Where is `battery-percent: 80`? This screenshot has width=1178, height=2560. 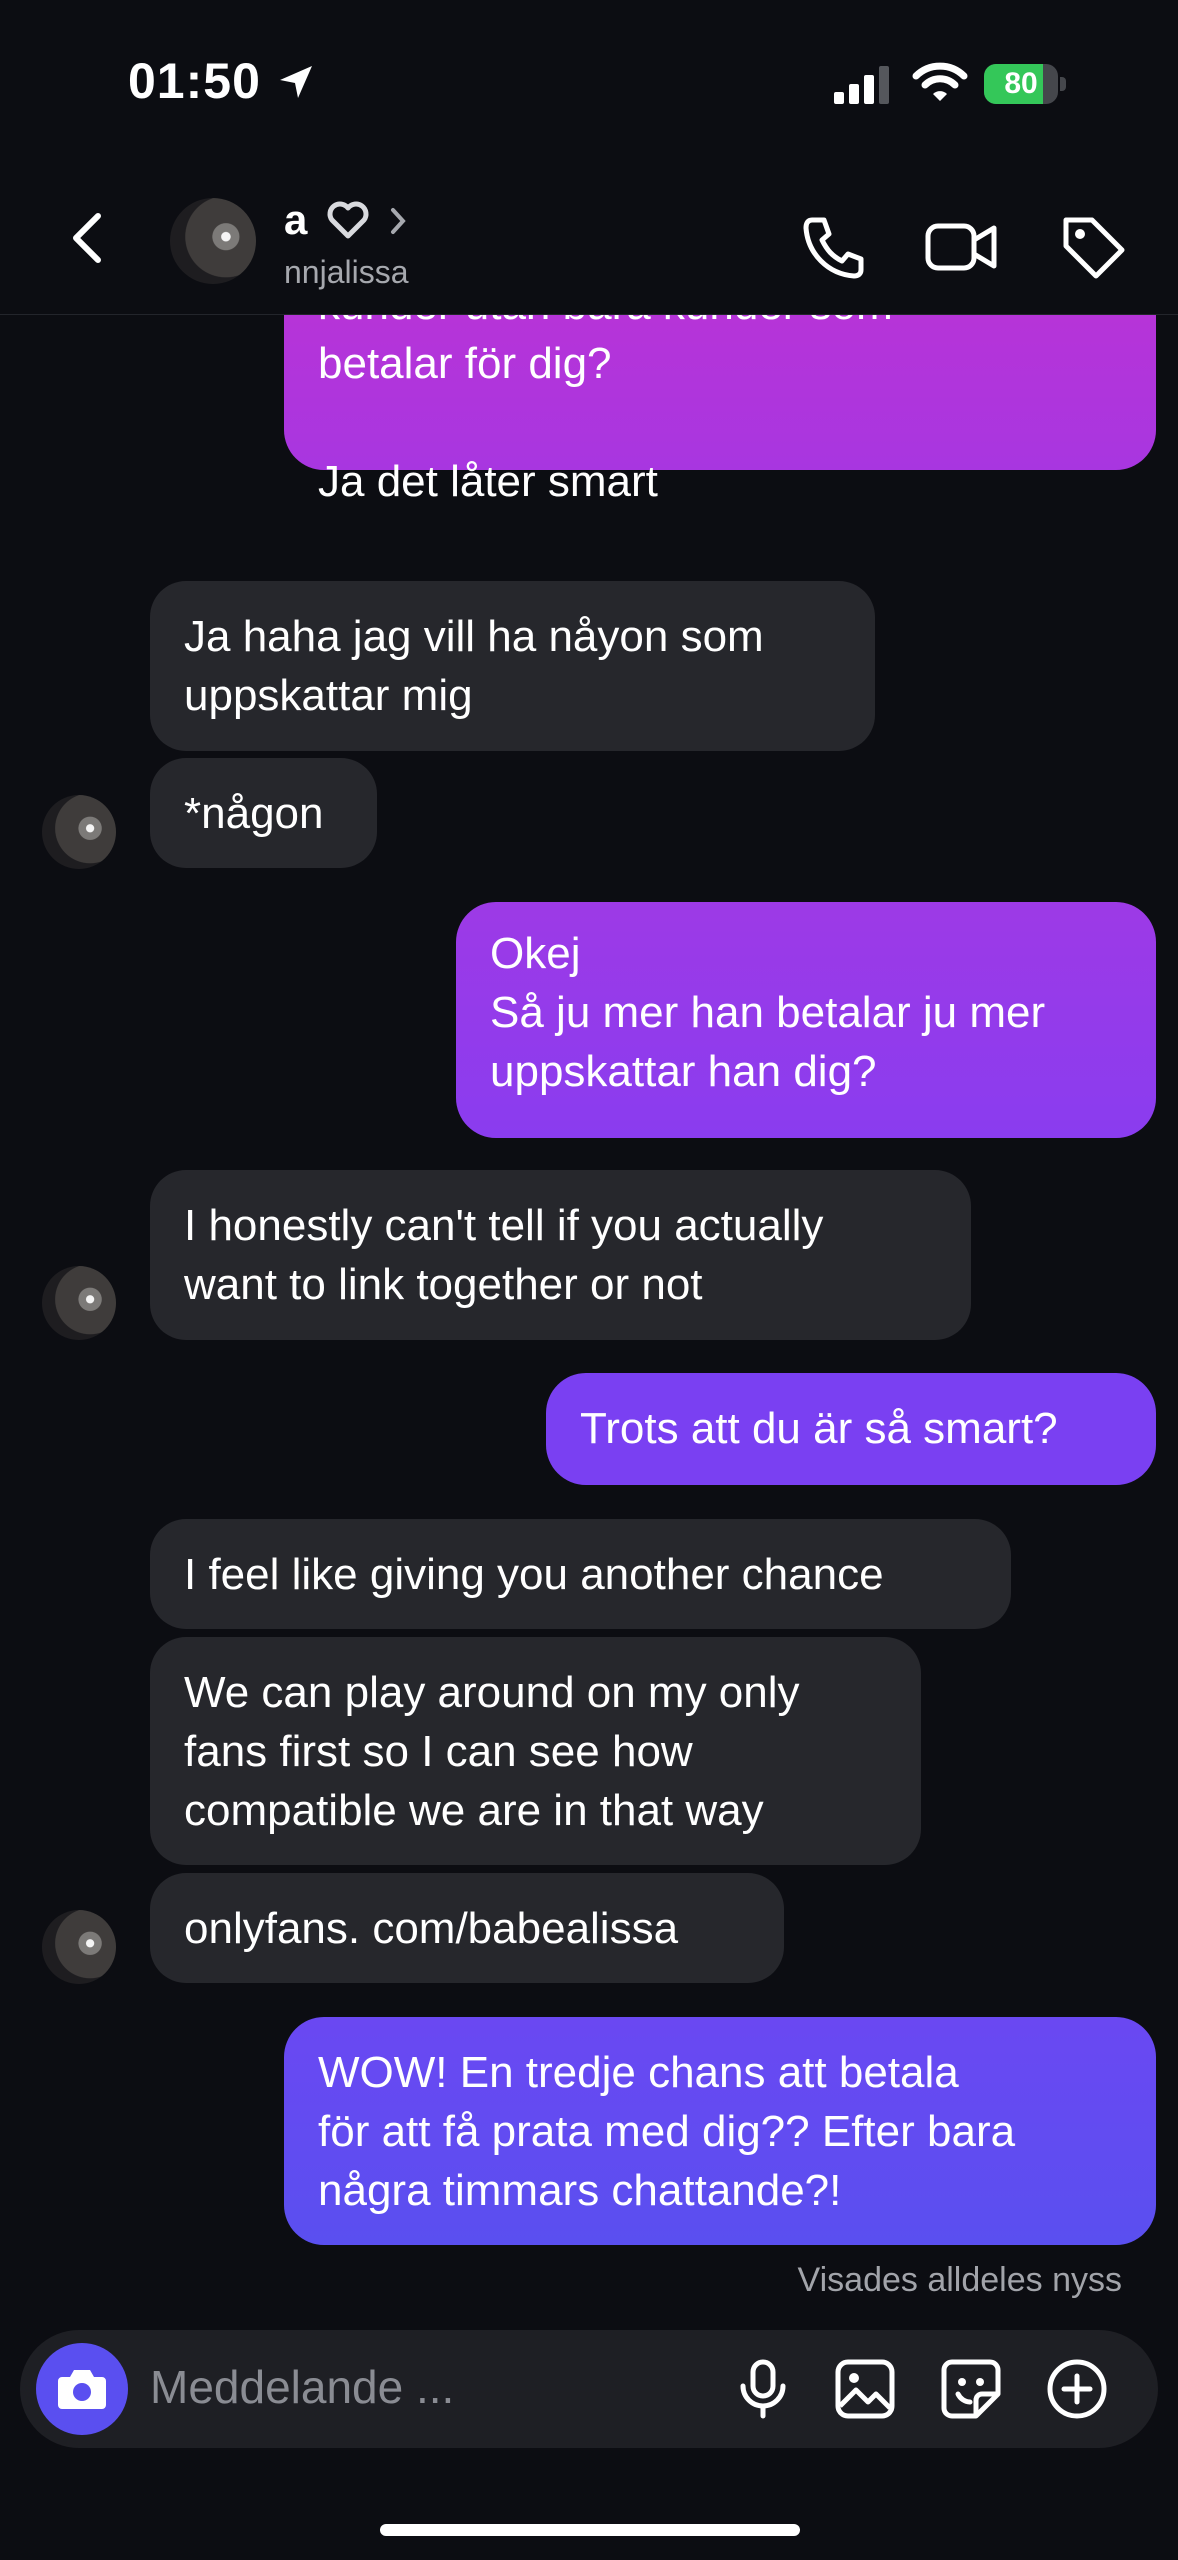 battery-percent: 80 is located at coordinates (1021, 83).